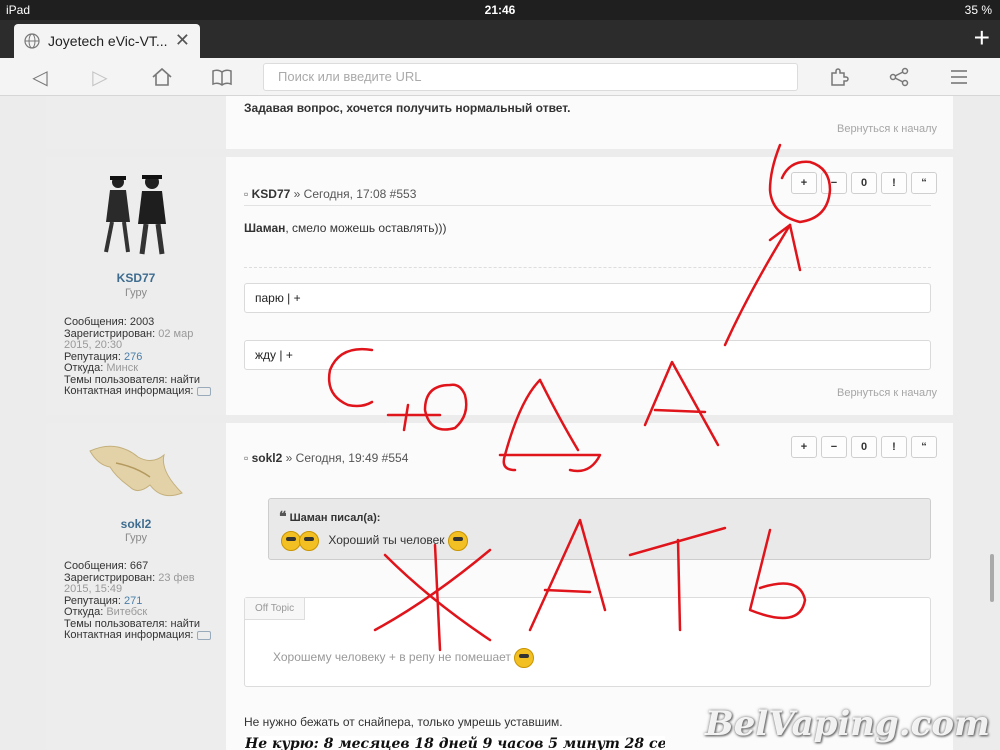 This screenshot has height=750, width=1000. What do you see at coordinates (335, 518) in the screenshot?
I see `quote-author: Шаман писал(а):` at bounding box center [335, 518].